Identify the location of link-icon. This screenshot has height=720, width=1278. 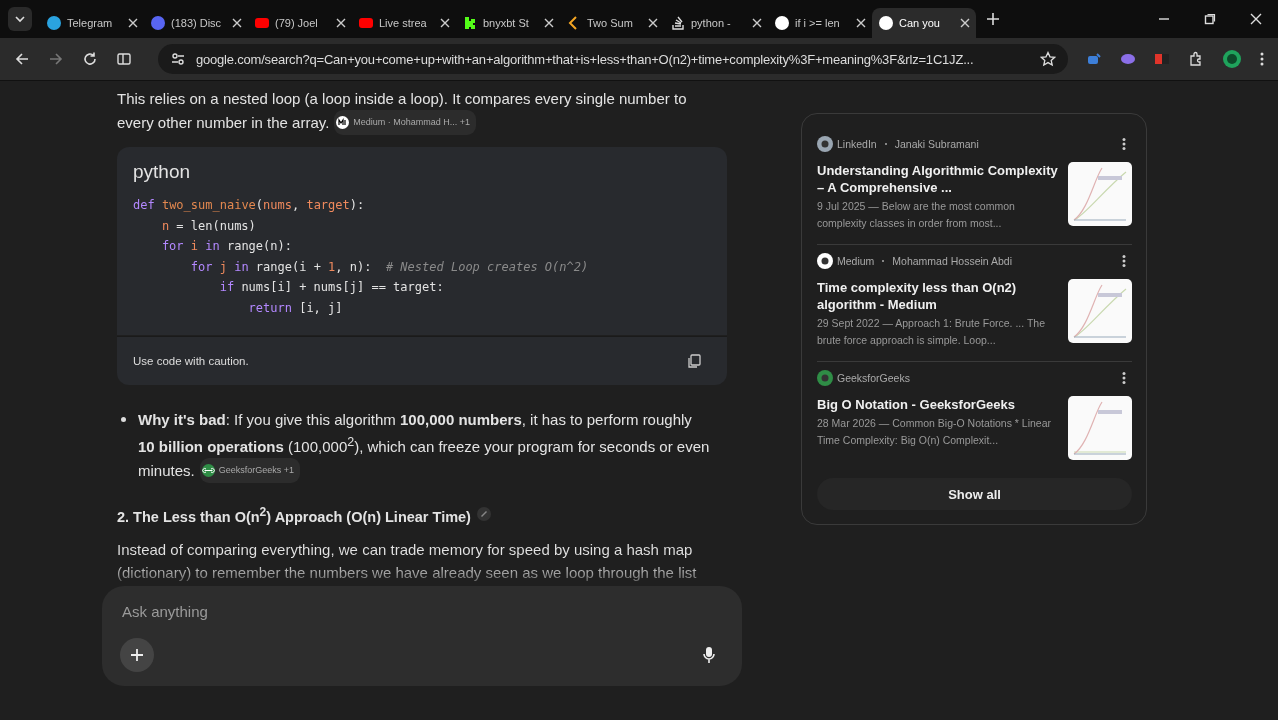
(483, 514).